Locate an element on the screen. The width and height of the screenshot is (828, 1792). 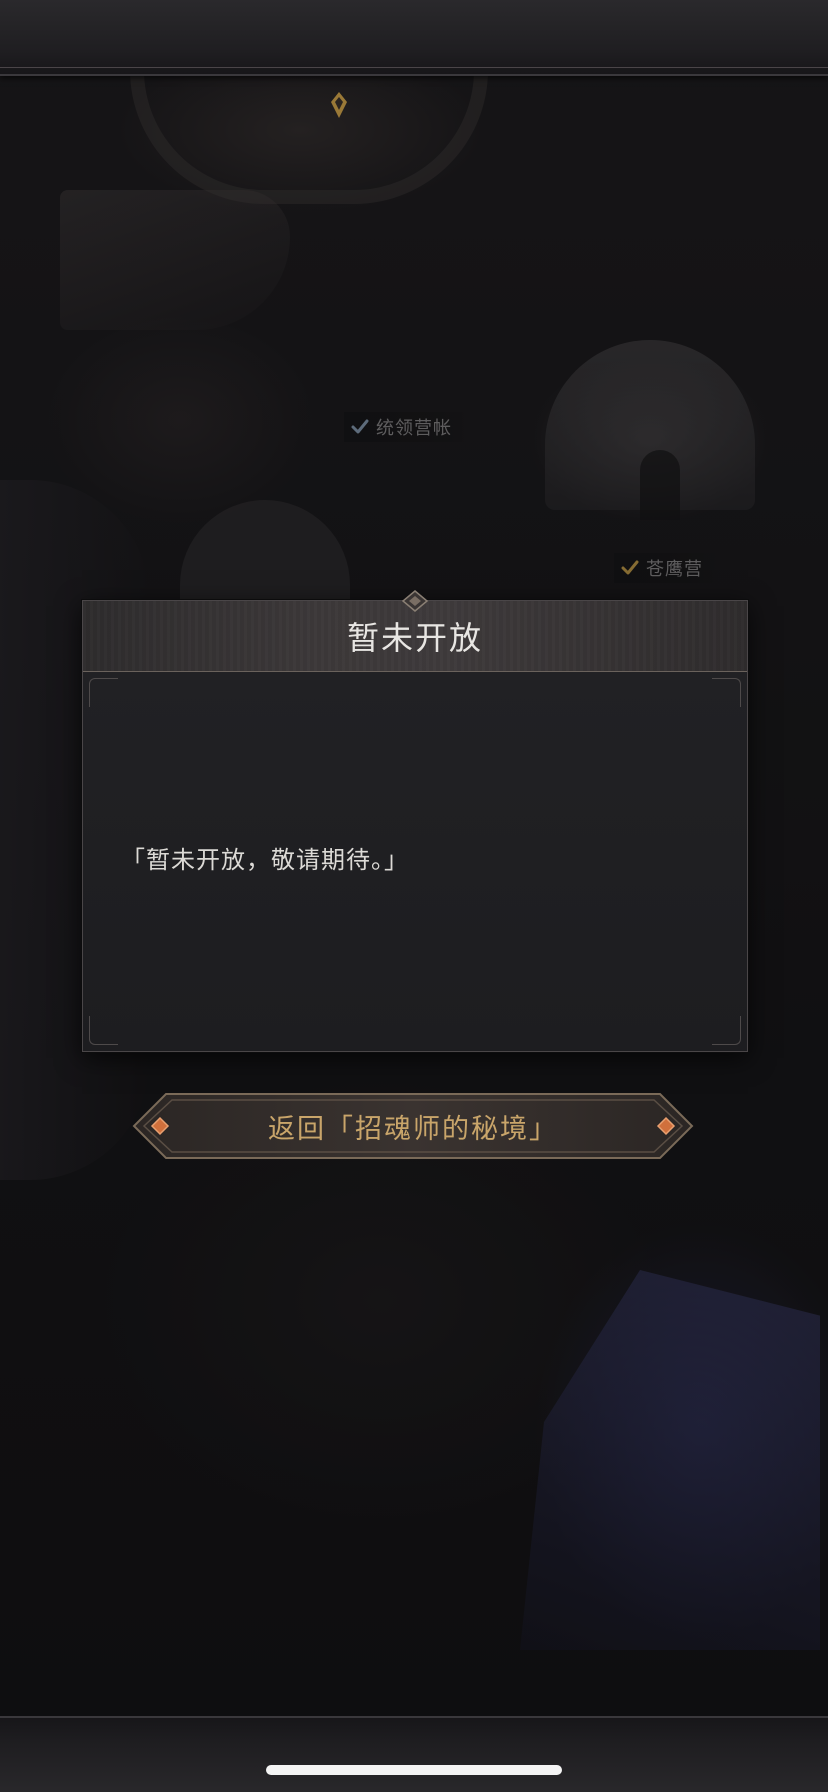
top-frame-bar is located at coordinates (414, 38).